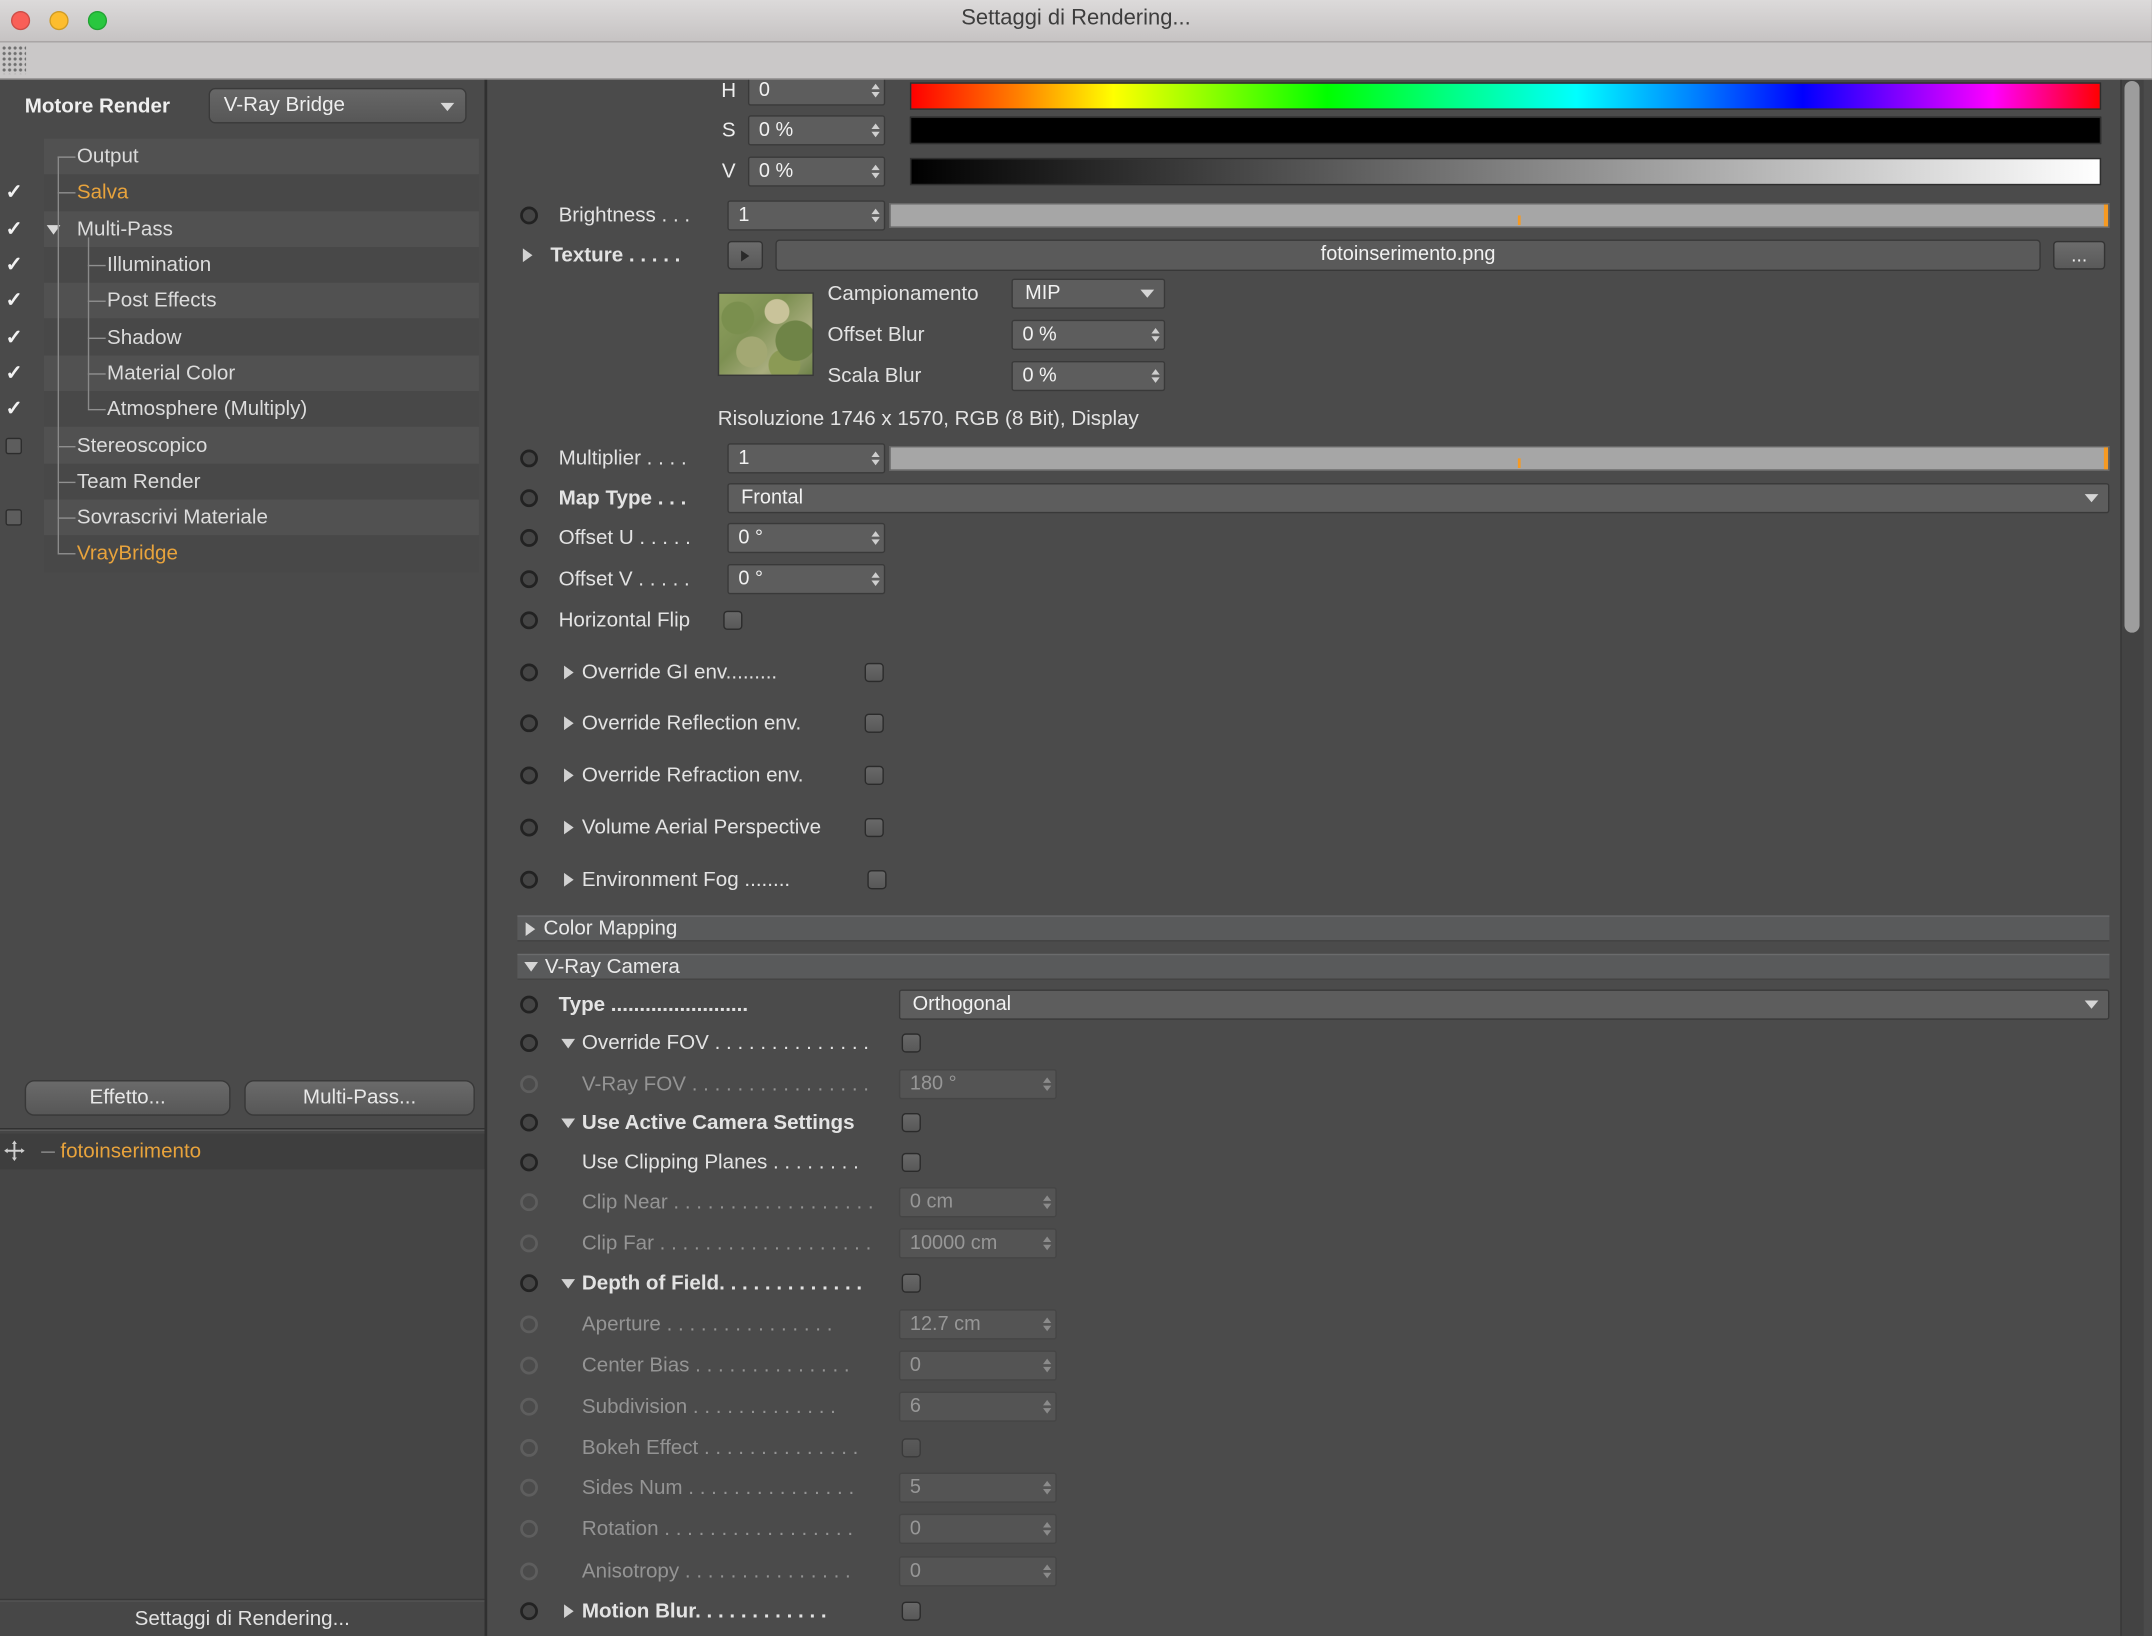 The height and width of the screenshot is (1636, 2152). I want to click on saturation-gradient-bar, so click(1505, 130).